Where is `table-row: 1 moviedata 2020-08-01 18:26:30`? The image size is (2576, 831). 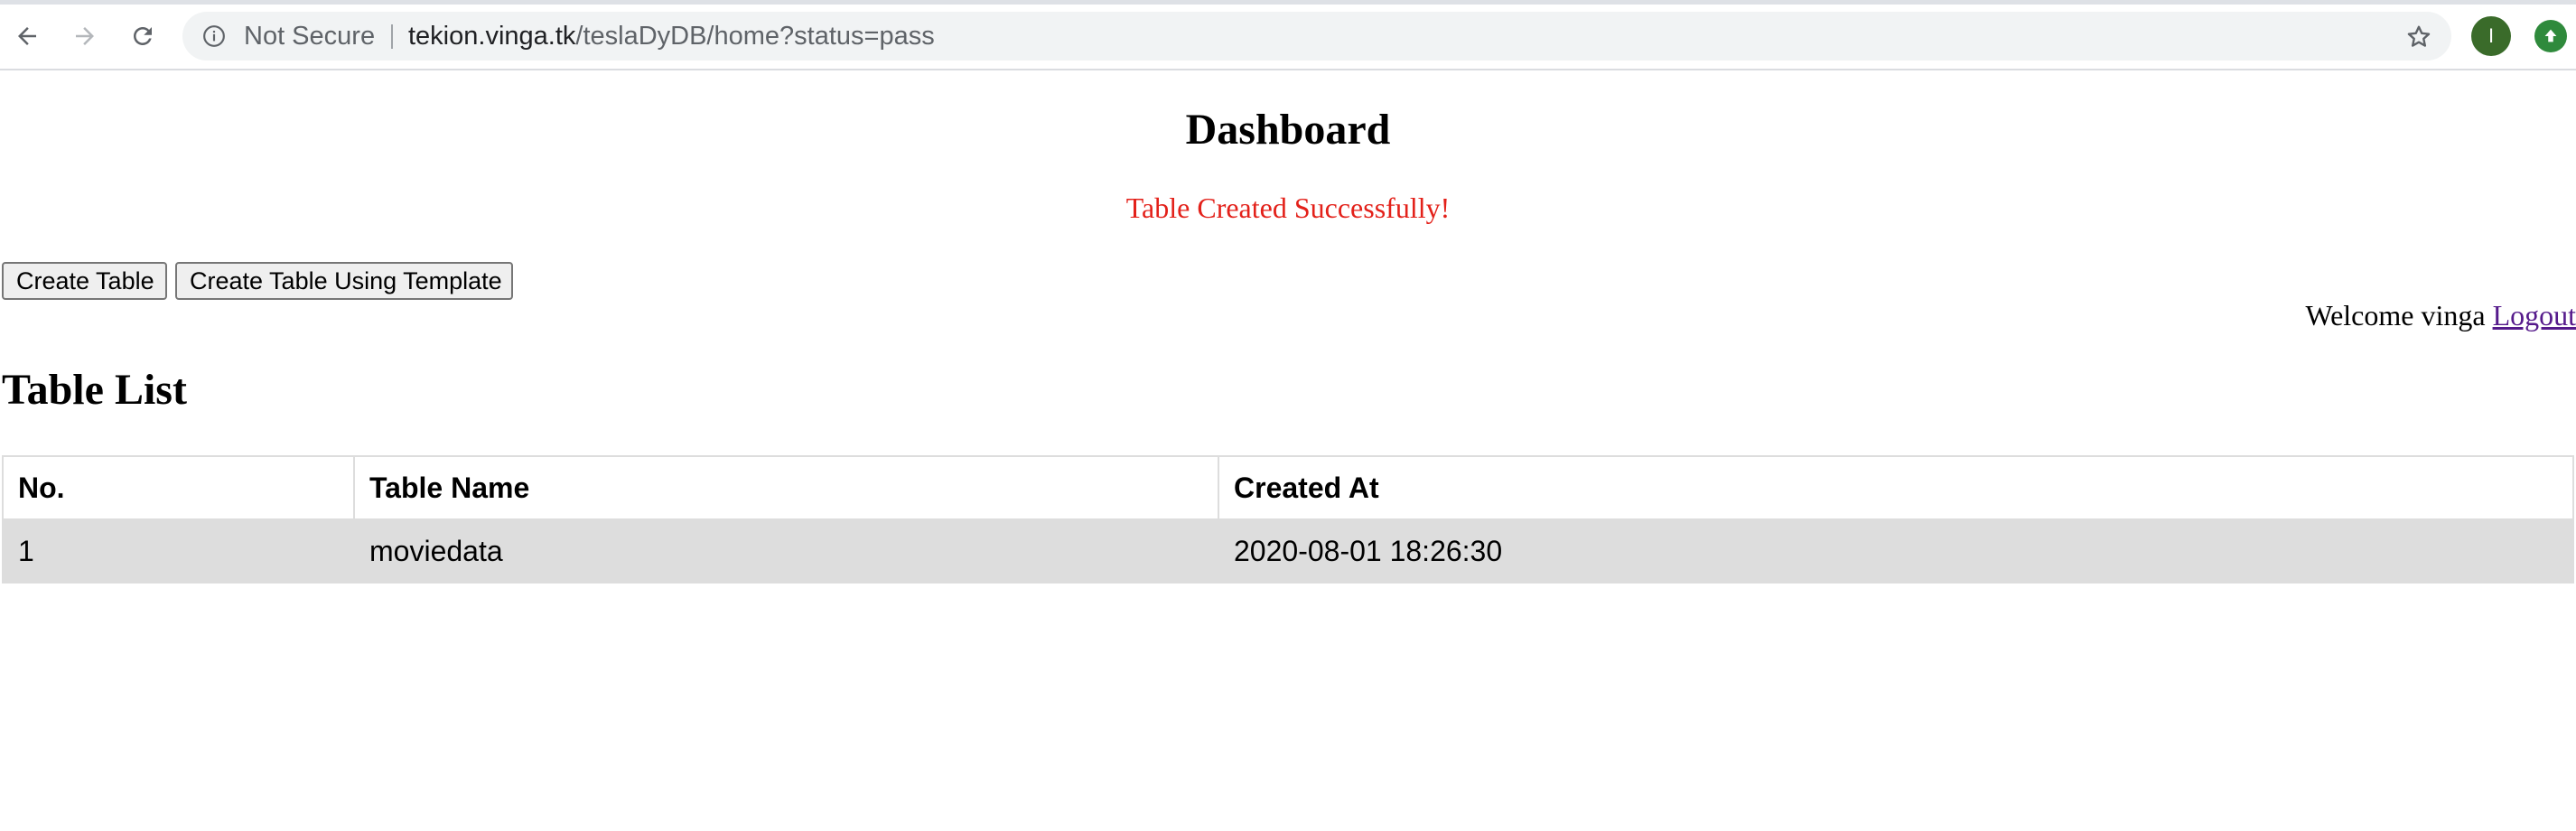 table-row: 1 moviedata 2020-08-01 18:26:30 is located at coordinates (1288, 551).